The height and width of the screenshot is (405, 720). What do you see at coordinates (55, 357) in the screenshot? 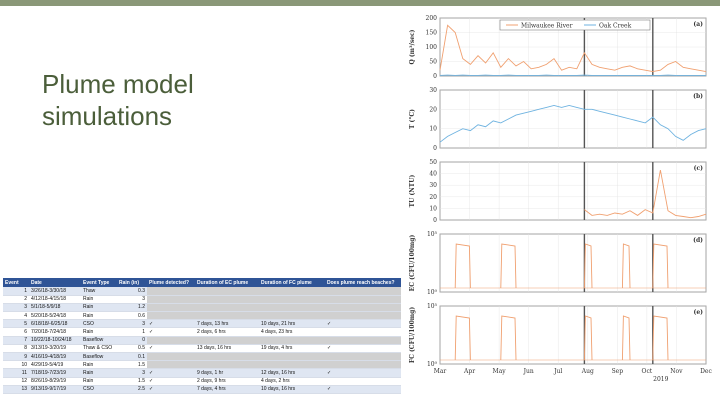
I see `table-cell-date: 4/16/19-4/18/19` at bounding box center [55, 357].